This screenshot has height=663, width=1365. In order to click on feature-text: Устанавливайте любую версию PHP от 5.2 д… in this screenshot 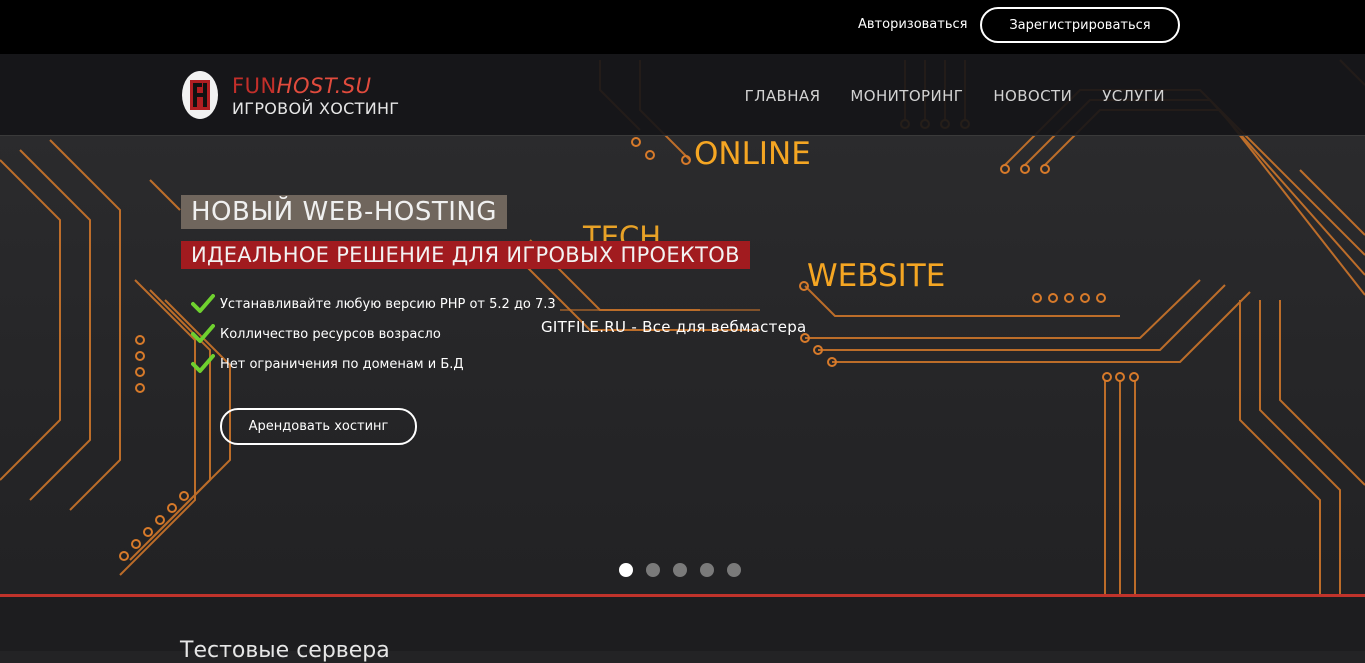, I will do `click(388, 304)`.